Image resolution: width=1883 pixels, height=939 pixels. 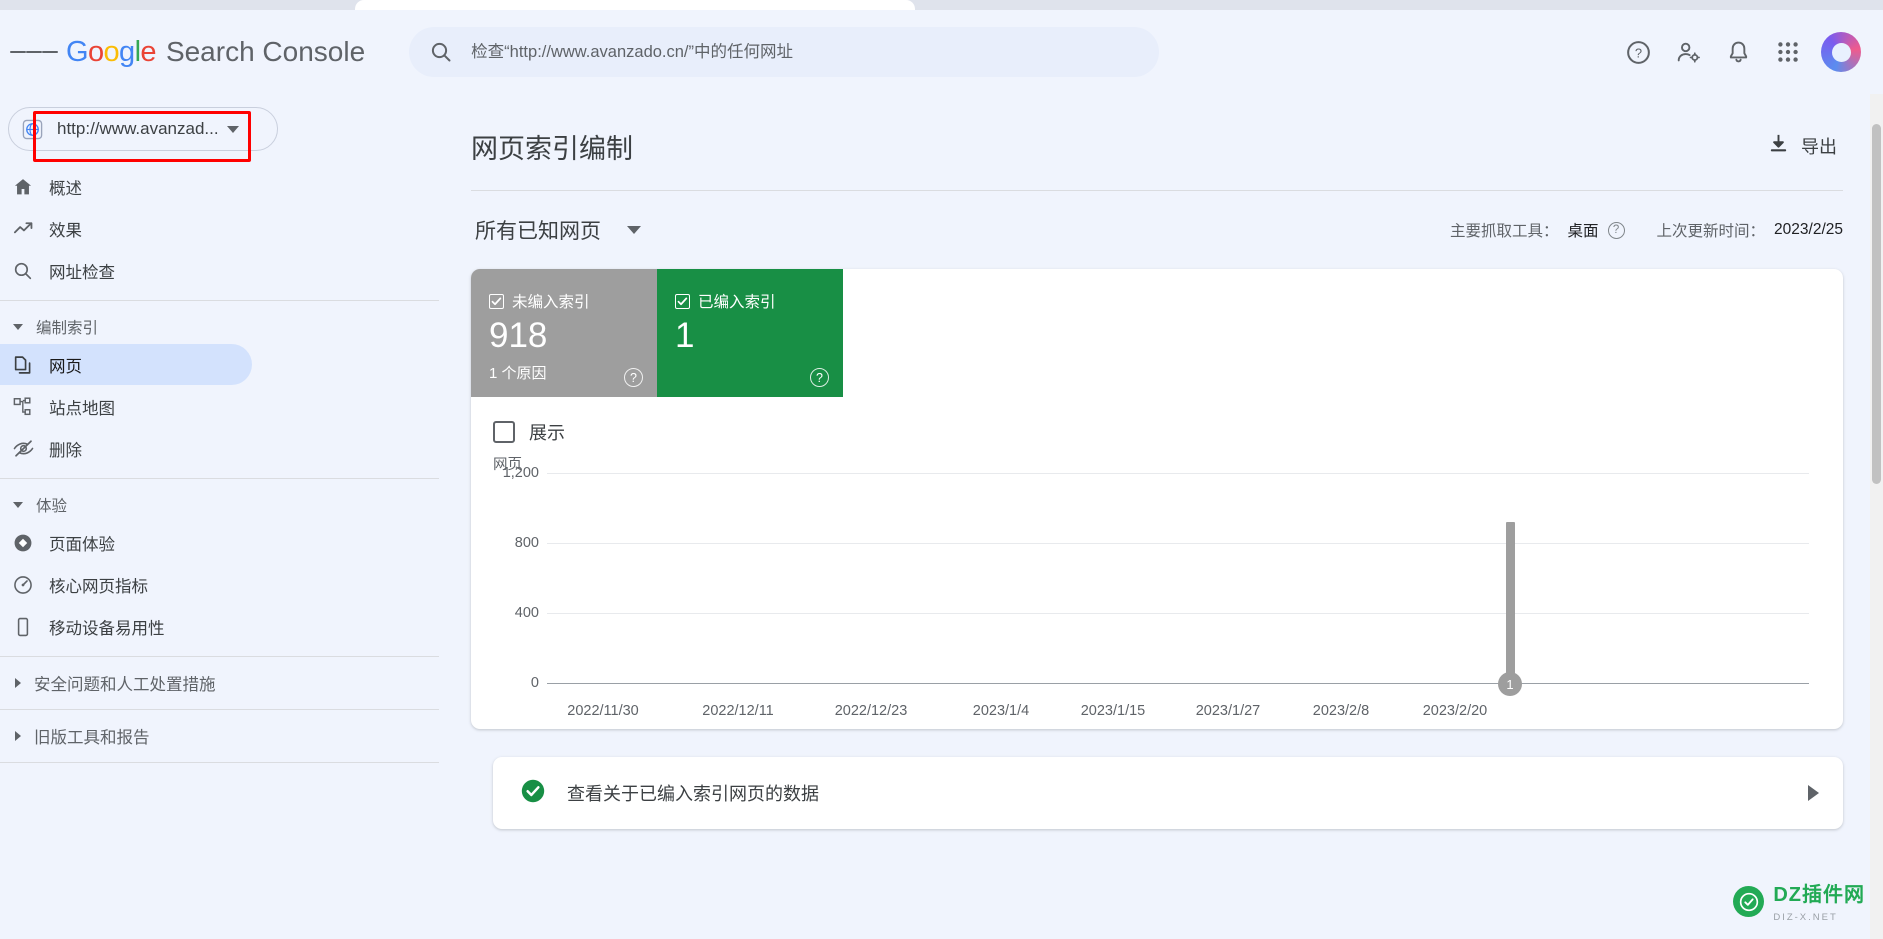 I want to click on chart-bar, so click(x=1510, y=602).